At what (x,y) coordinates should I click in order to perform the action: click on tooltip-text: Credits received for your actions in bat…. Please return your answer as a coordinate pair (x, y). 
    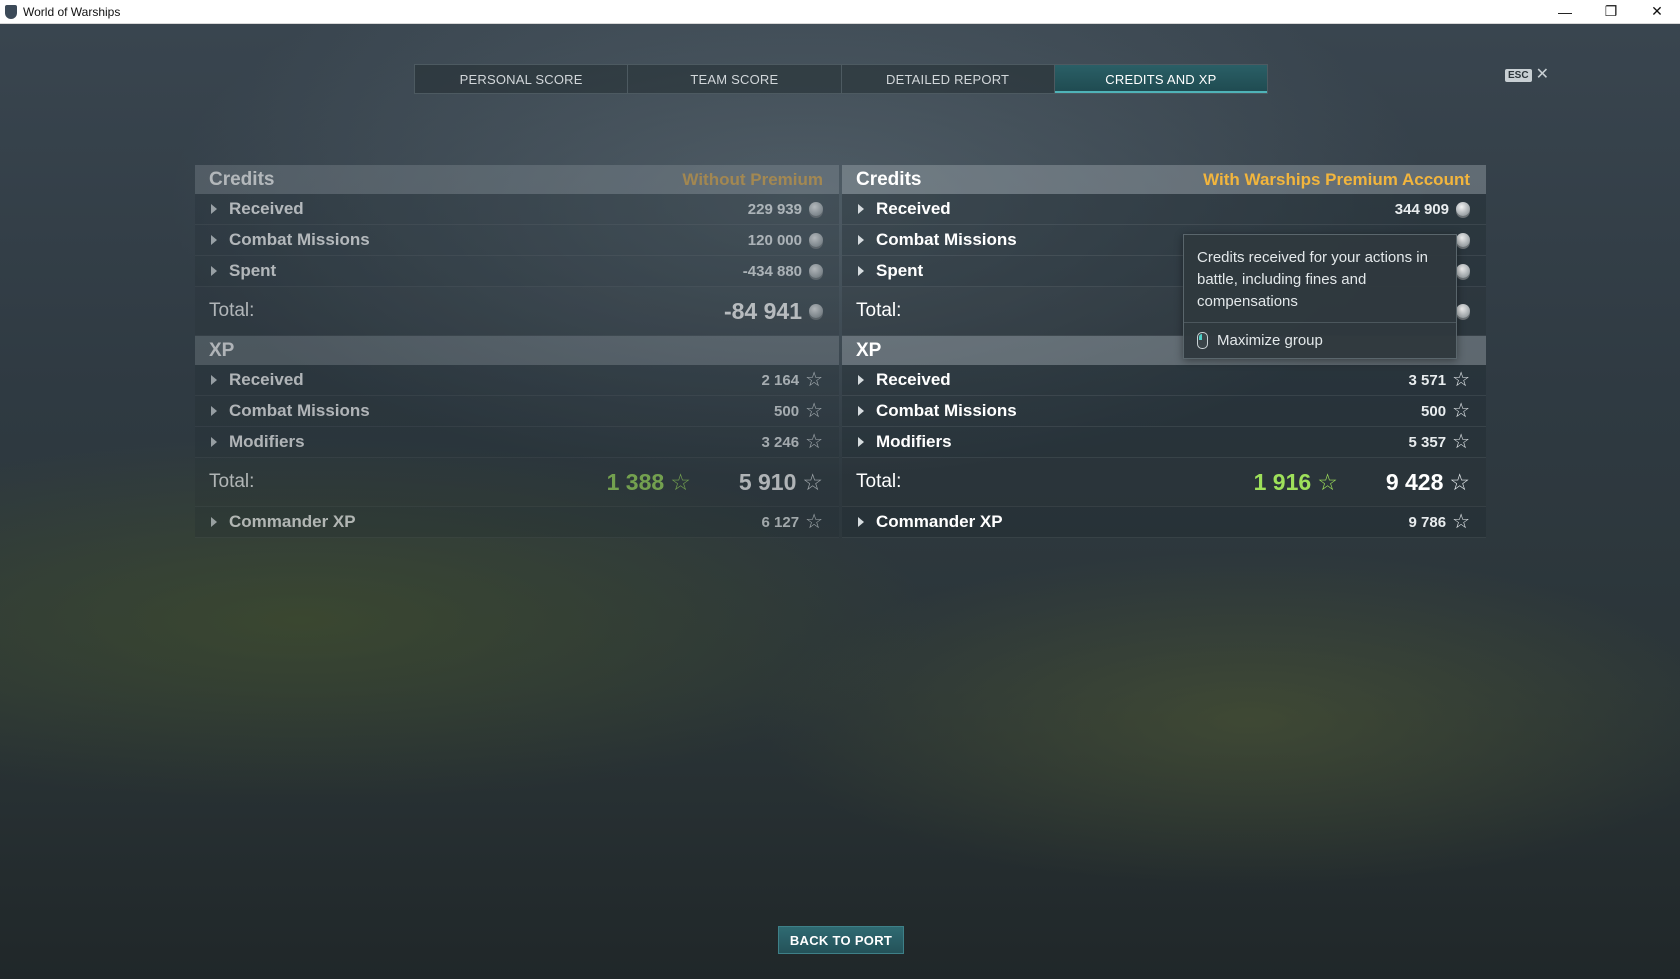
    Looking at the image, I should click on (1312, 279).